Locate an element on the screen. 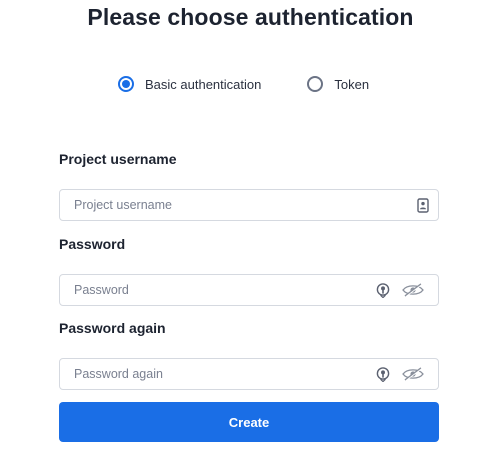 The width and height of the screenshot is (501, 461). radio-token: Token is located at coordinates (338, 84).